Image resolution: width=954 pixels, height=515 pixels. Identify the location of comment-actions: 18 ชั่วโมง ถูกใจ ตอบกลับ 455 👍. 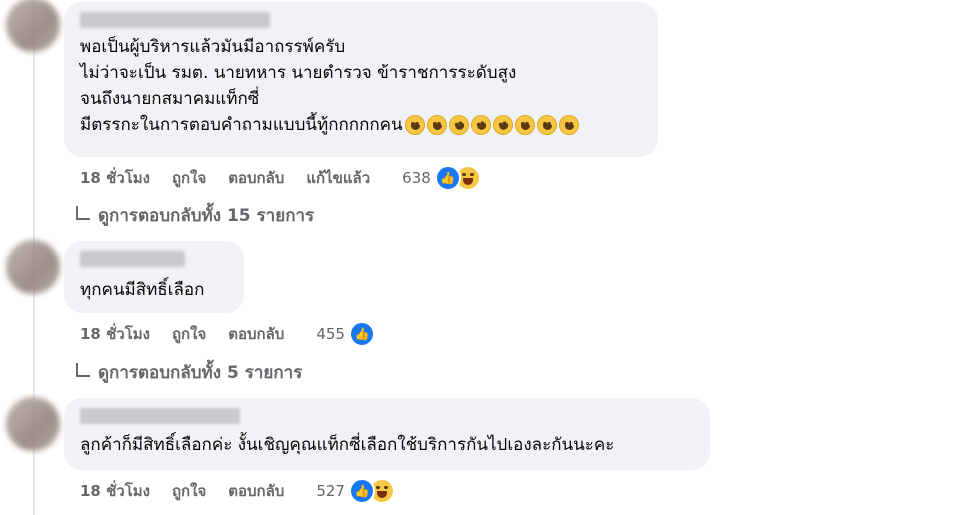
(227, 334).